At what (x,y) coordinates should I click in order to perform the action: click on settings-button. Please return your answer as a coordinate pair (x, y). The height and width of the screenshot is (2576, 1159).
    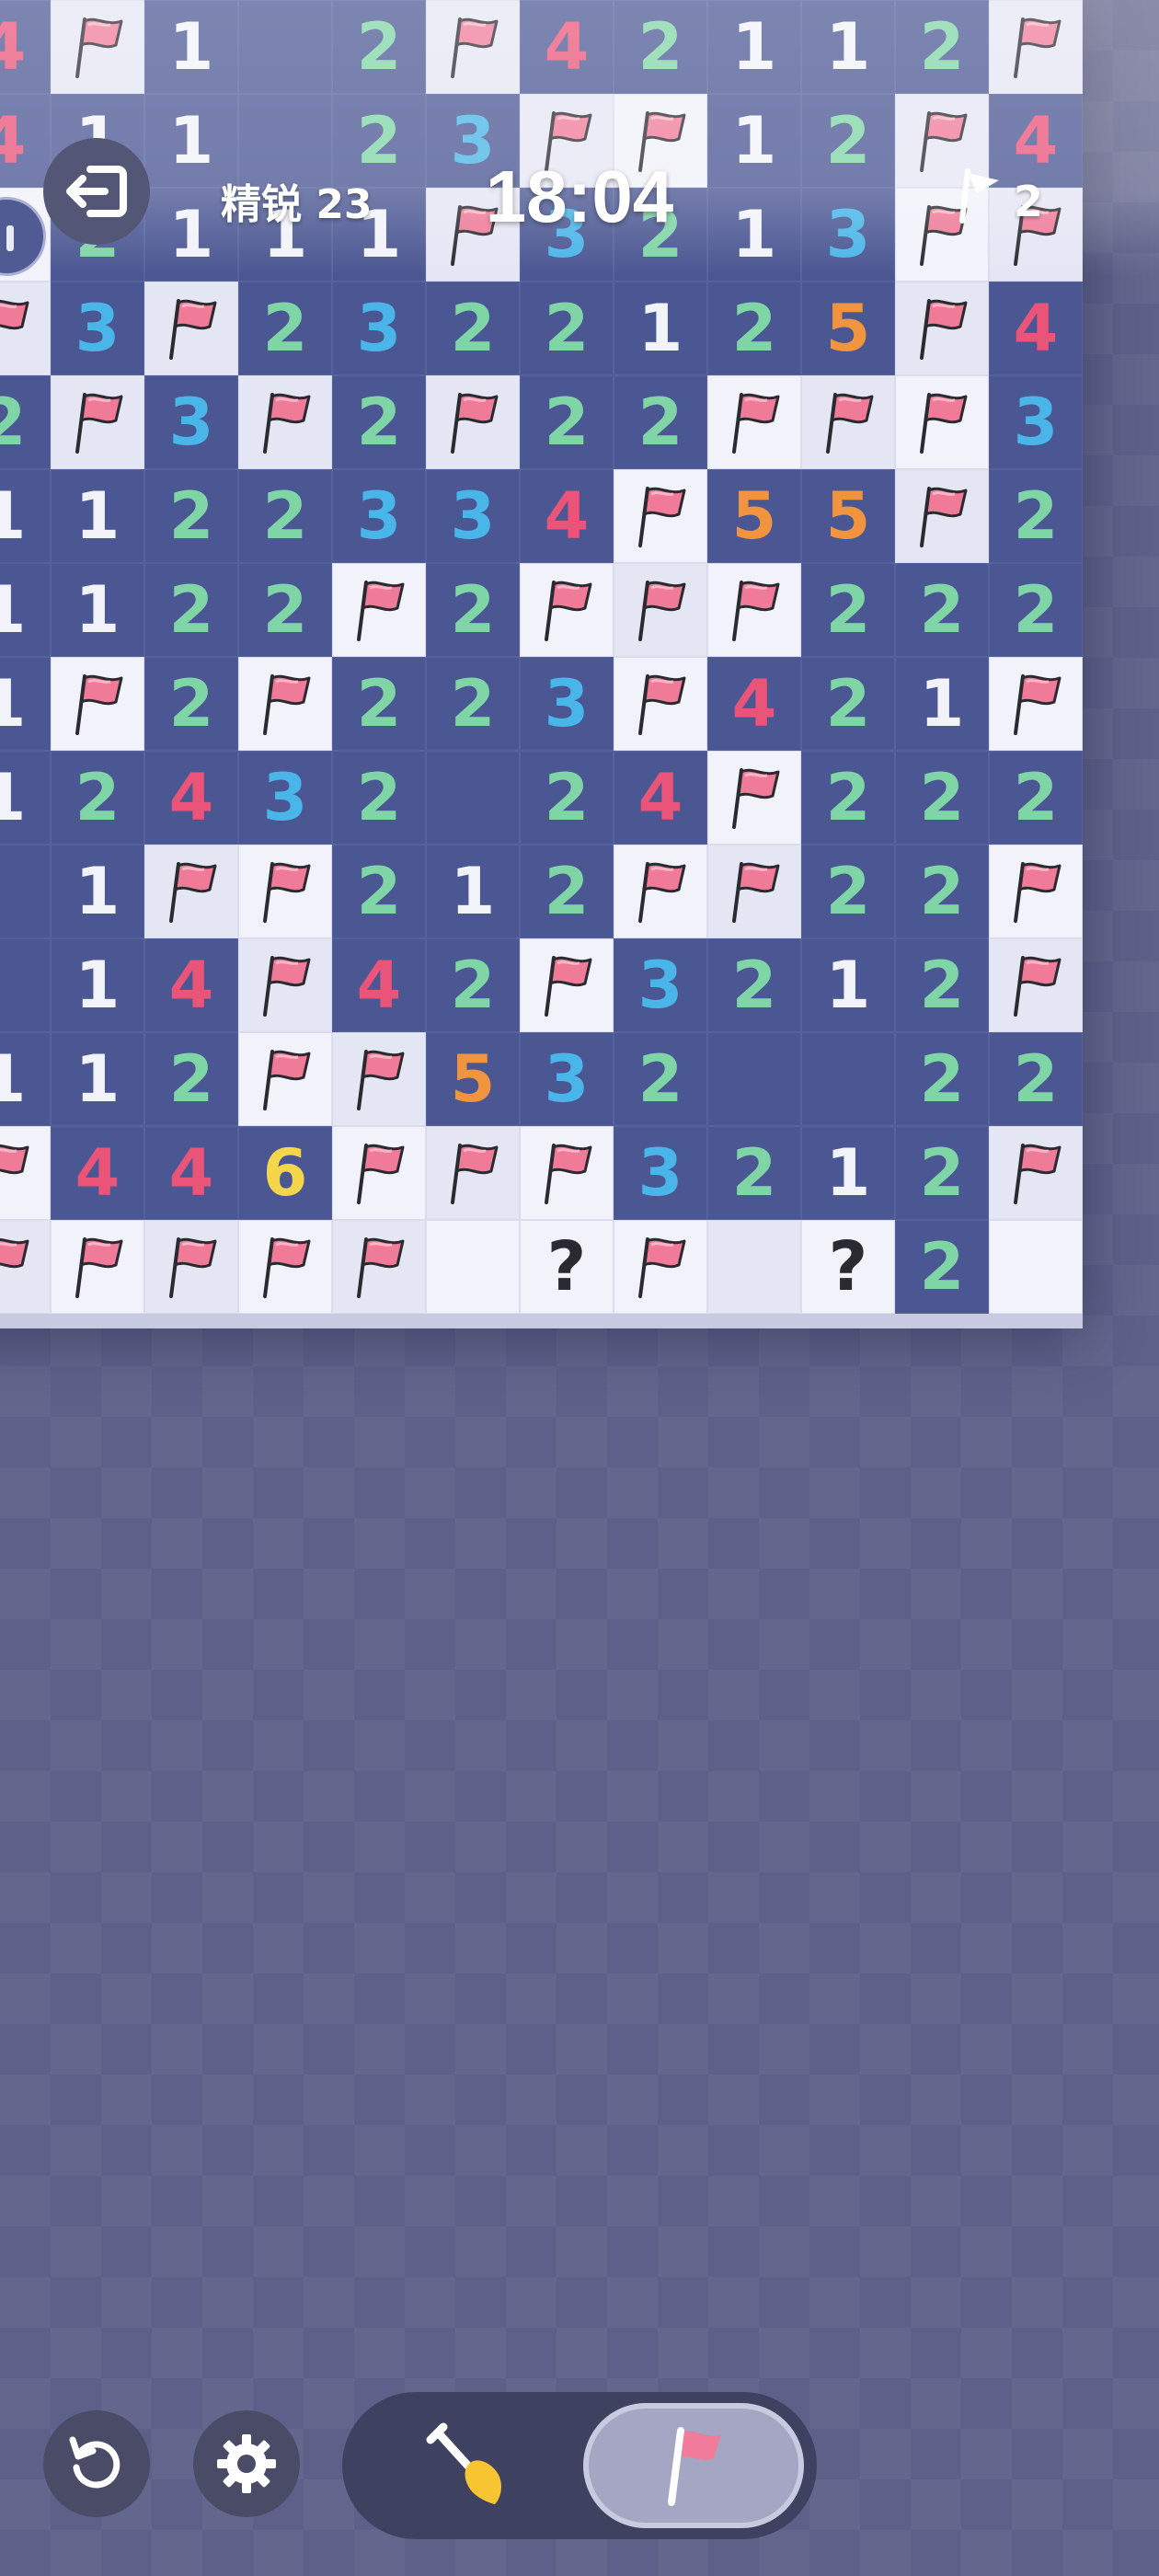
    Looking at the image, I should click on (246, 2463).